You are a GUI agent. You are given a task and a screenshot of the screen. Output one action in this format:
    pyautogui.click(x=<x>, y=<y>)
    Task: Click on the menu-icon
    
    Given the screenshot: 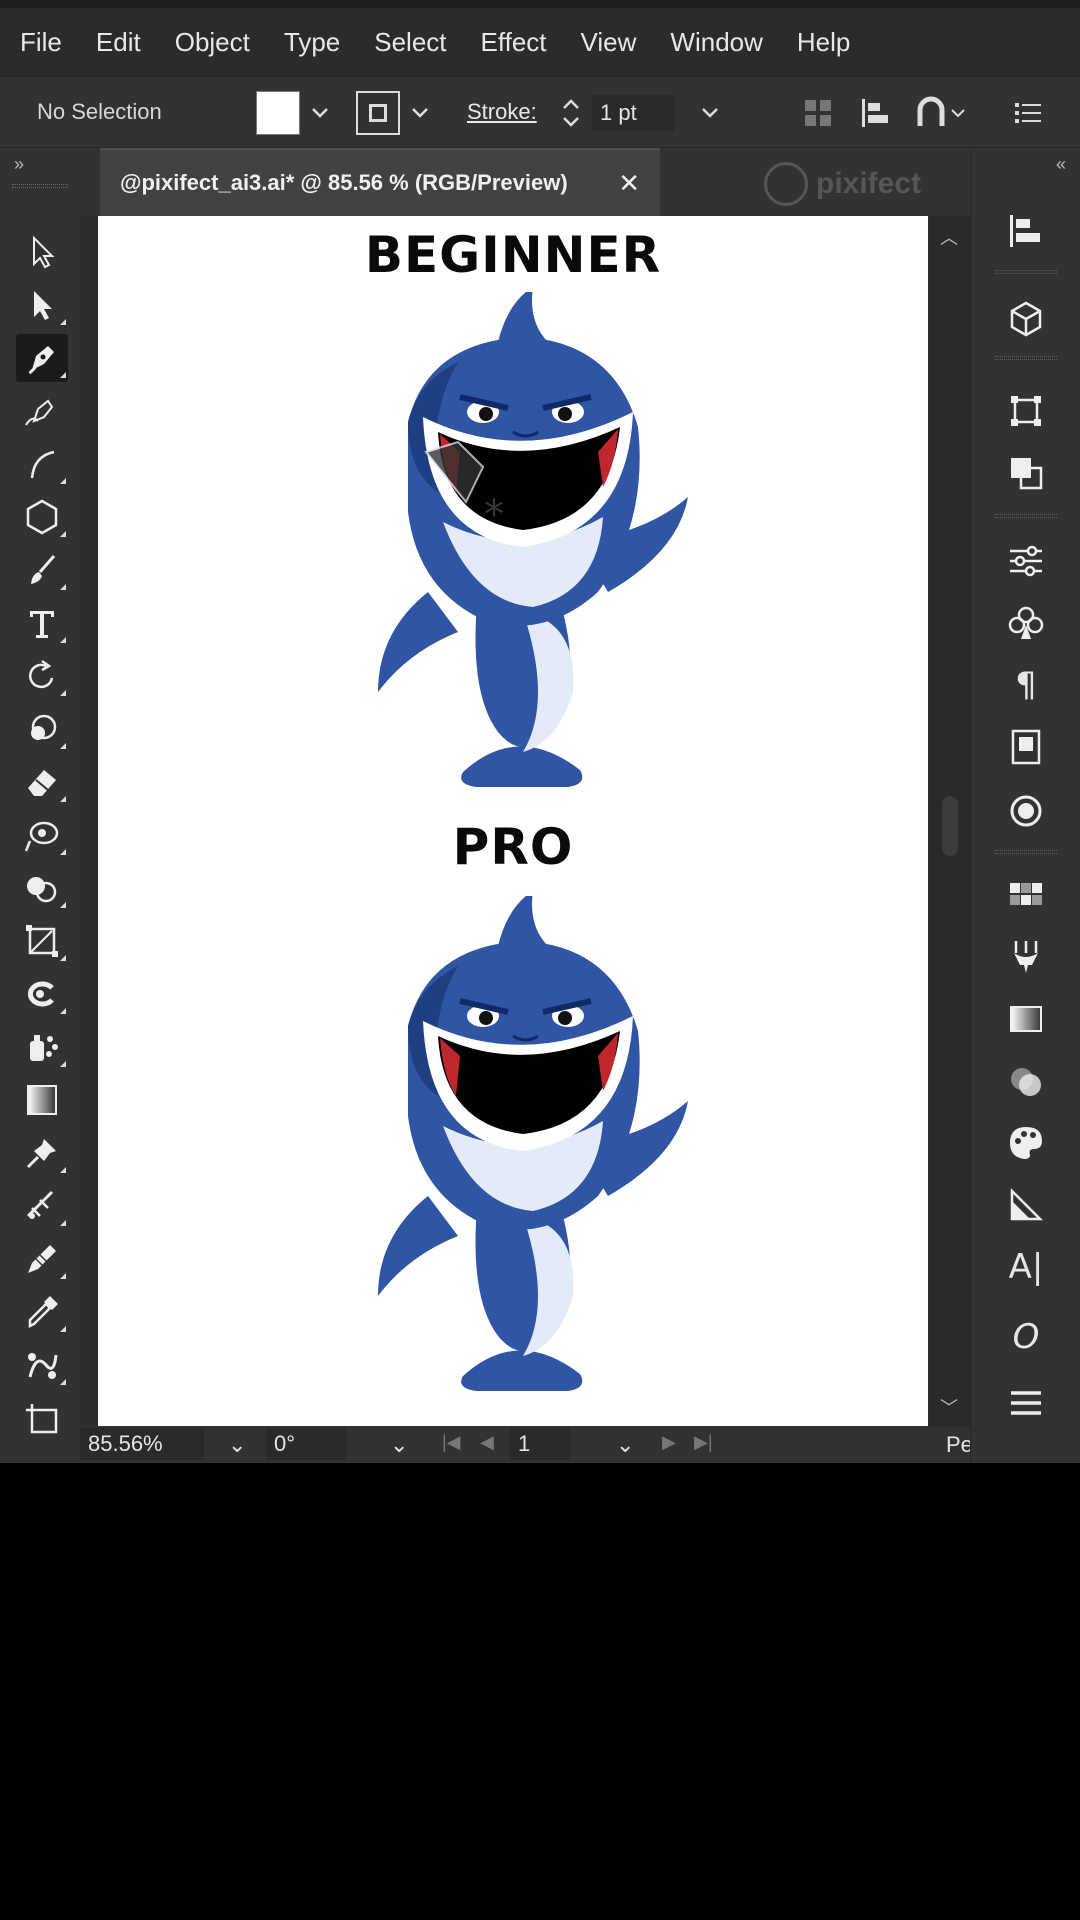 What is the action you would take?
    pyautogui.click(x=1026, y=1403)
    